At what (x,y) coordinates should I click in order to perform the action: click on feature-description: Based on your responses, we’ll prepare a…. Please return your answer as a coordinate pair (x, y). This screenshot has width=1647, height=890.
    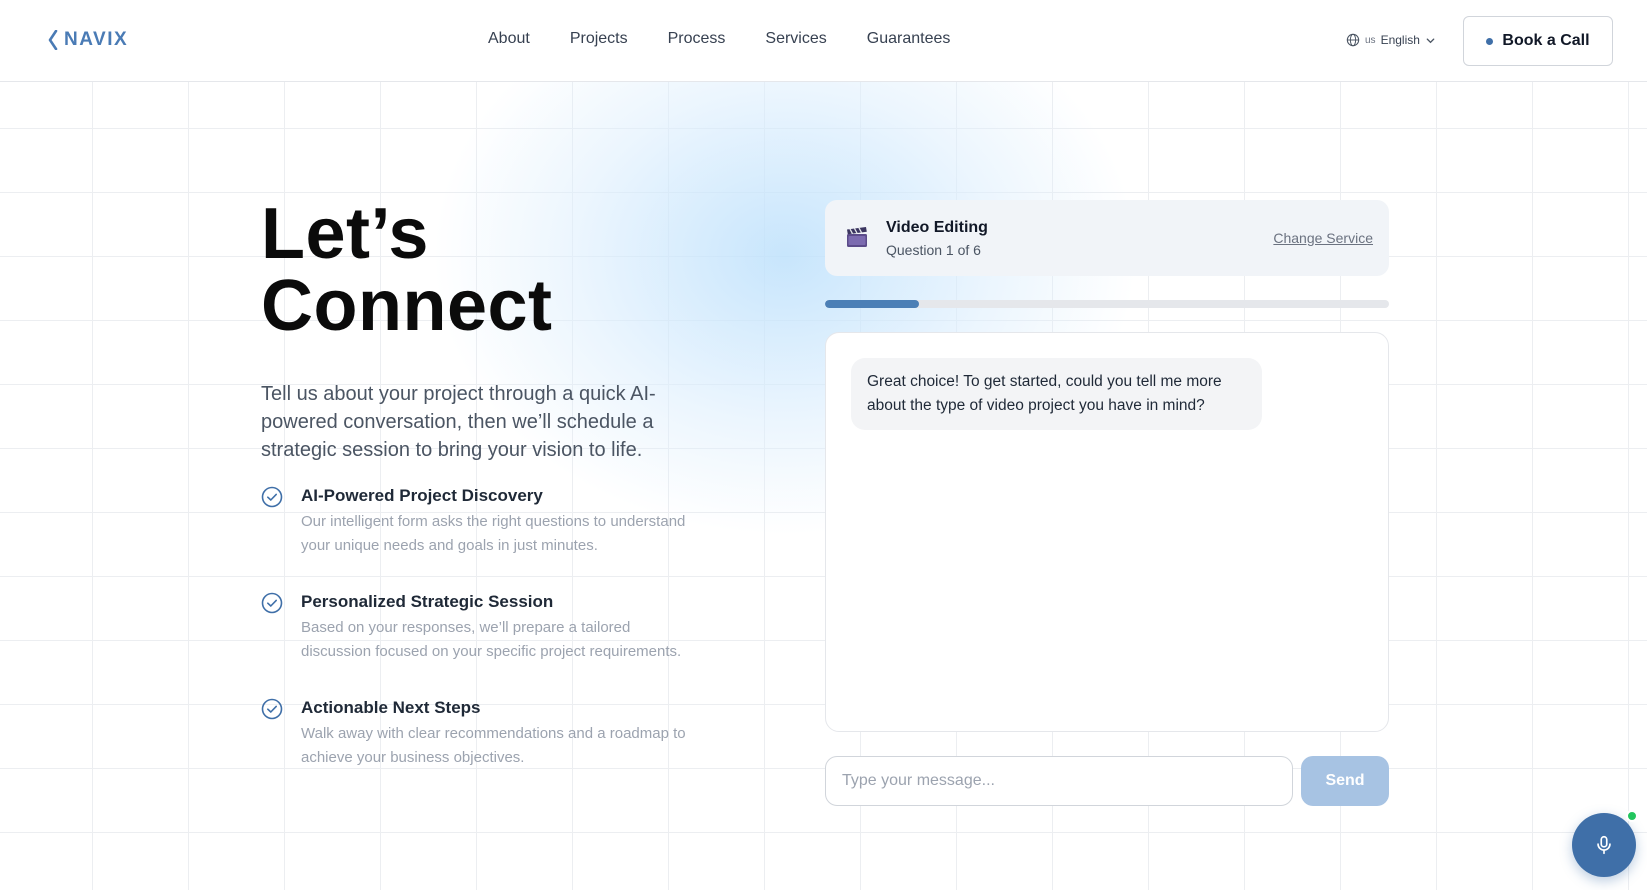
    Looking at the image, I should click on (491, 639).